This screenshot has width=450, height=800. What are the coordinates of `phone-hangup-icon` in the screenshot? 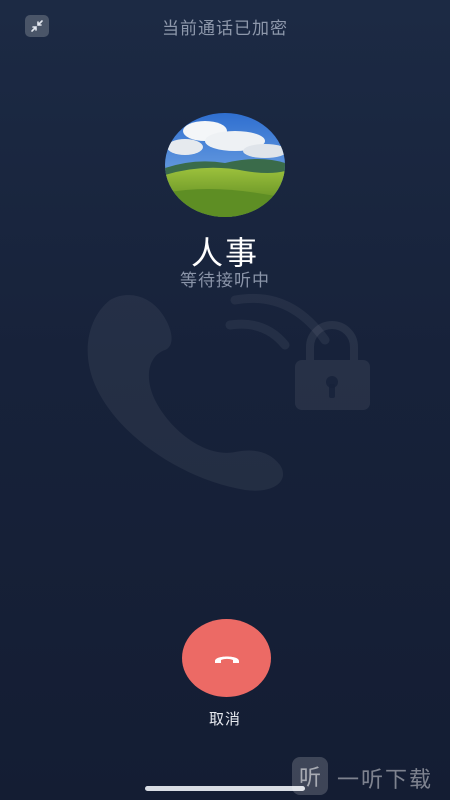 It's located at (226, 659).